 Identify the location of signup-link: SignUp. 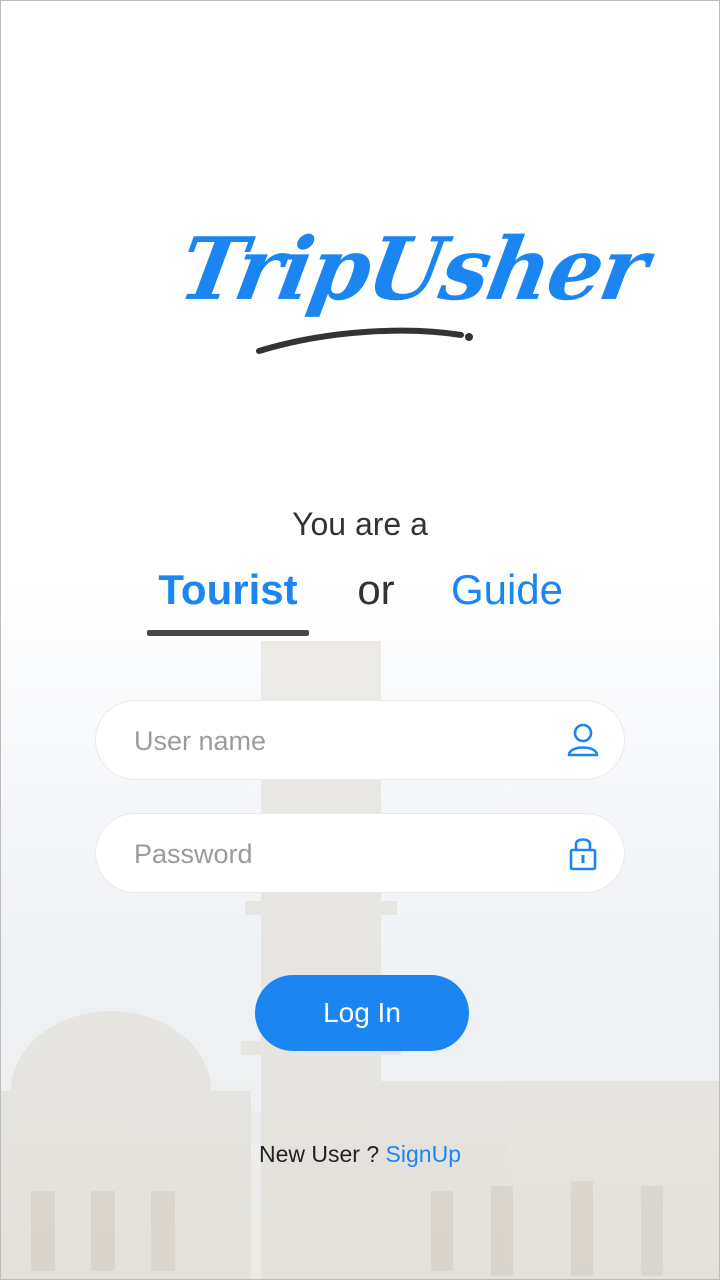
(423, 1154).